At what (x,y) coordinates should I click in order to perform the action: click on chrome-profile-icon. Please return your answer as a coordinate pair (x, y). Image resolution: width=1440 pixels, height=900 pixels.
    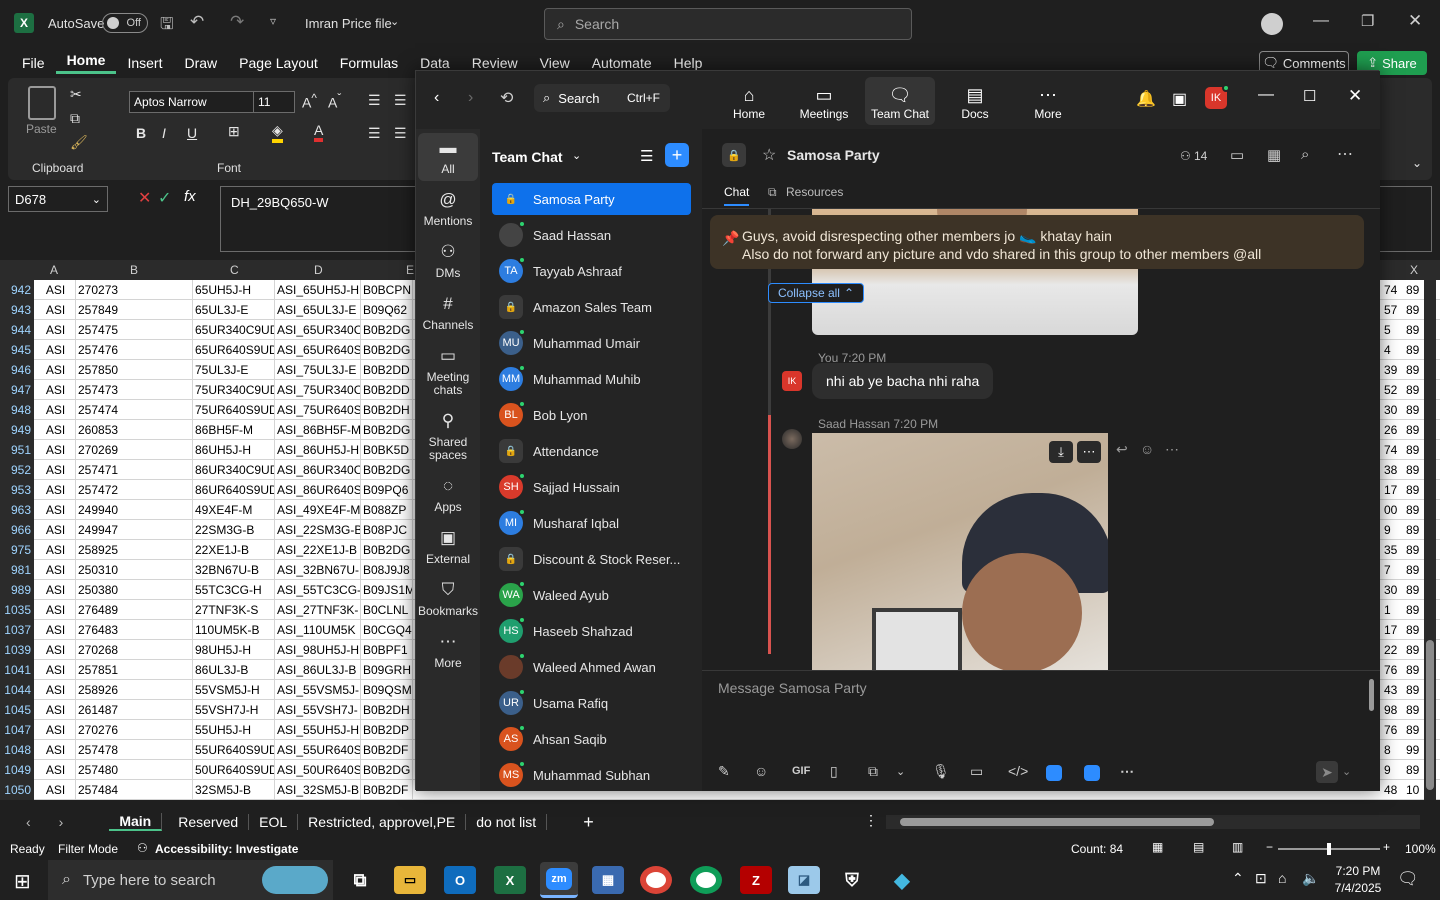
    Looking at the image, I should click on (706, 880).